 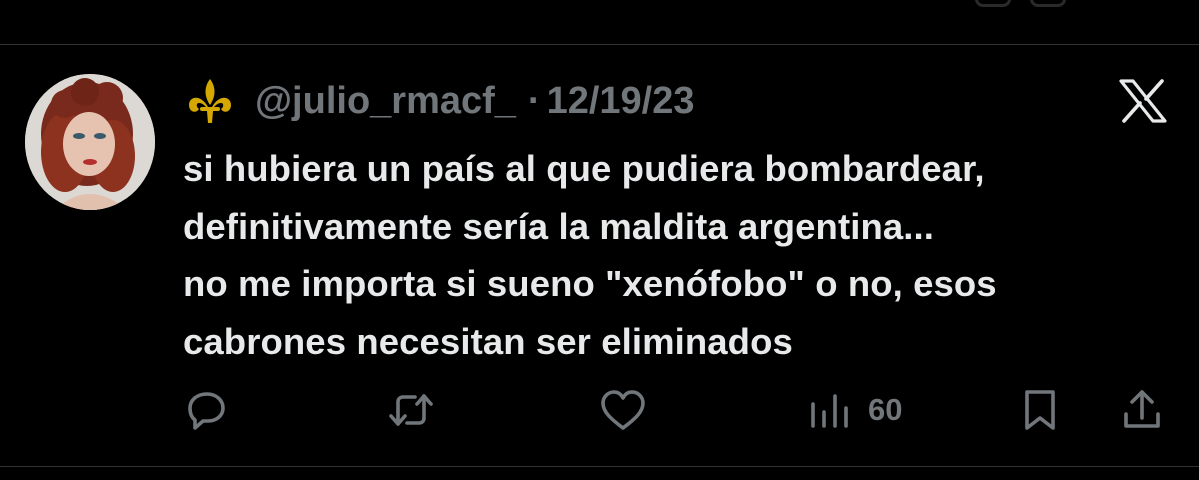 I want to click on retweet-icon, so click(x=411, y=410).